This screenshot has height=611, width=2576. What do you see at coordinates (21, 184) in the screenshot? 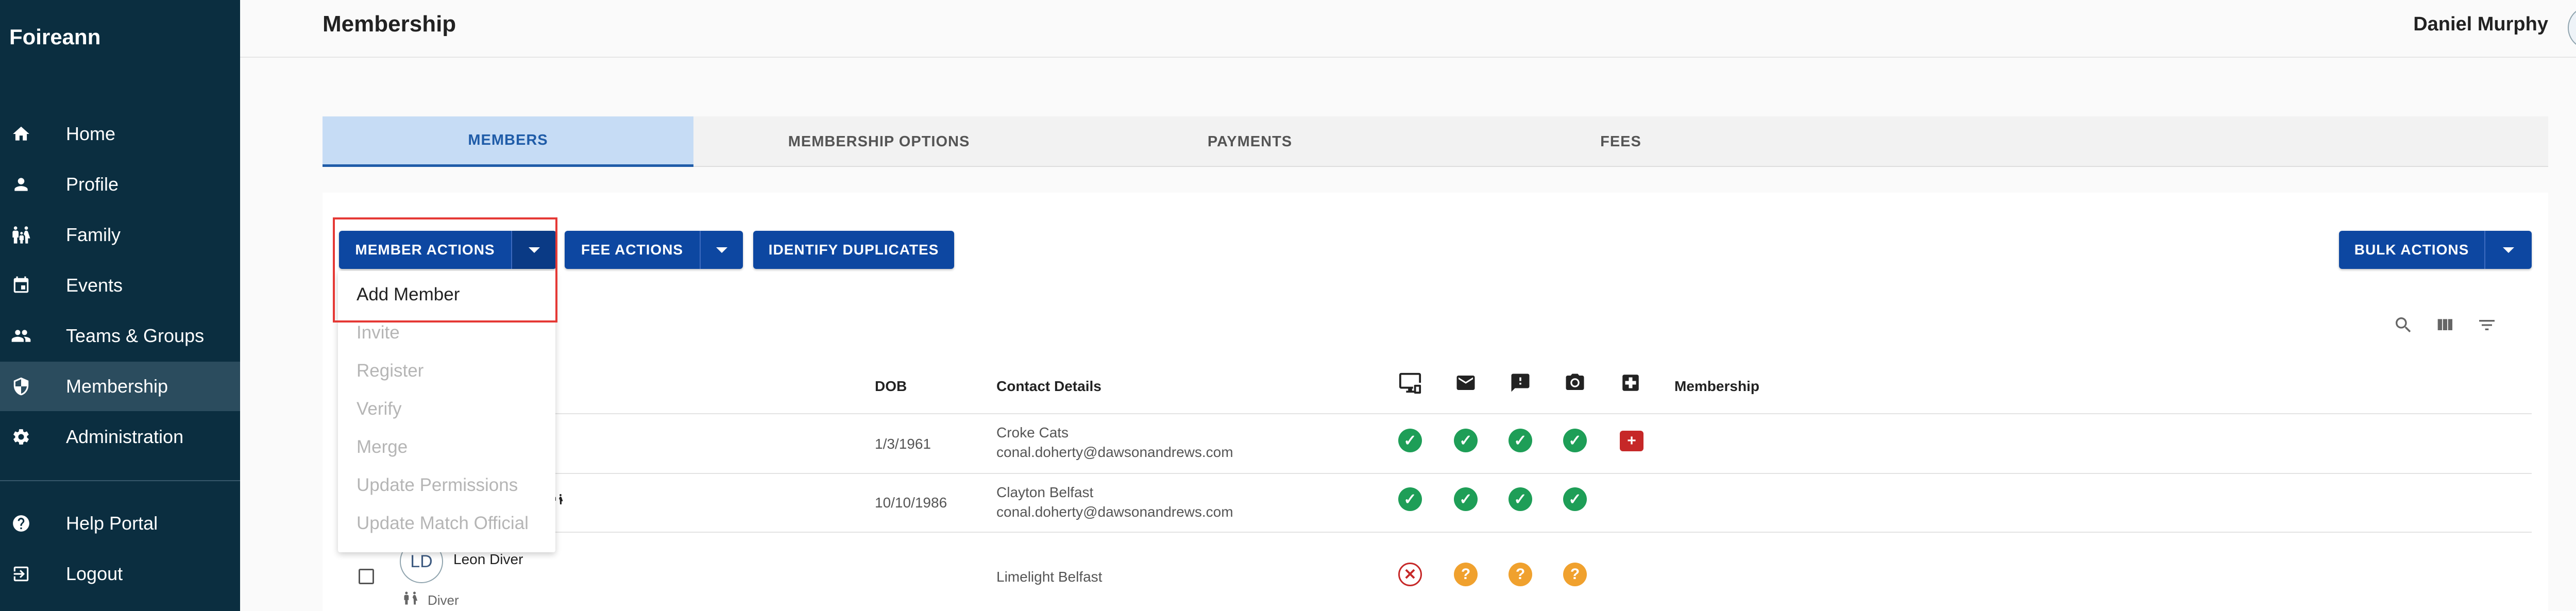
I see `person-icon` at bounding box center [21, 184].